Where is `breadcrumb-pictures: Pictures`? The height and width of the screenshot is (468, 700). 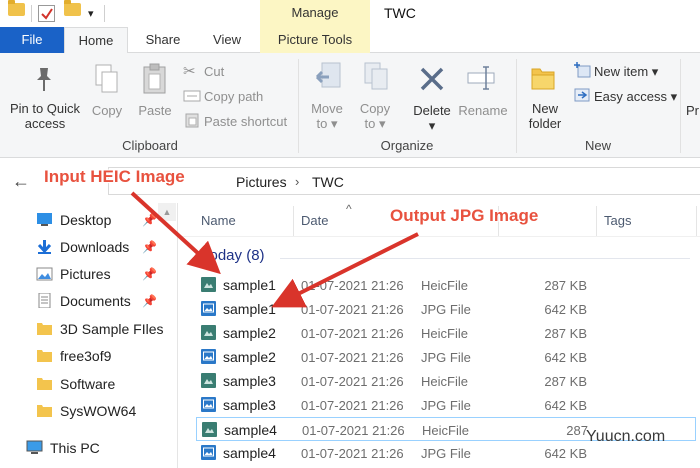 breadcrumb-pictures: Pictures is located at coordinates (261, 182).